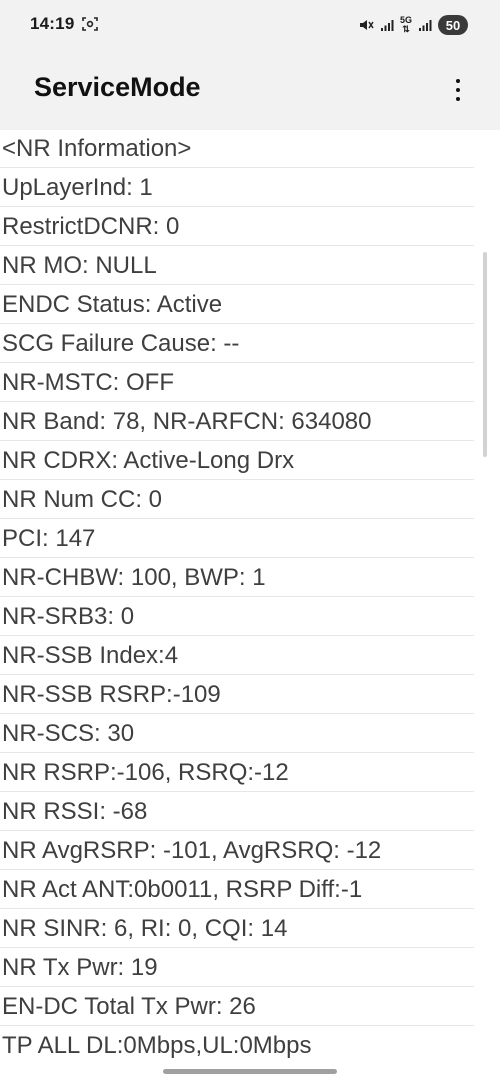 This screenshot has width=500, height=1083. I want to click on list-item: NR CDRX: Active-Long Drx, so click(237, 461).